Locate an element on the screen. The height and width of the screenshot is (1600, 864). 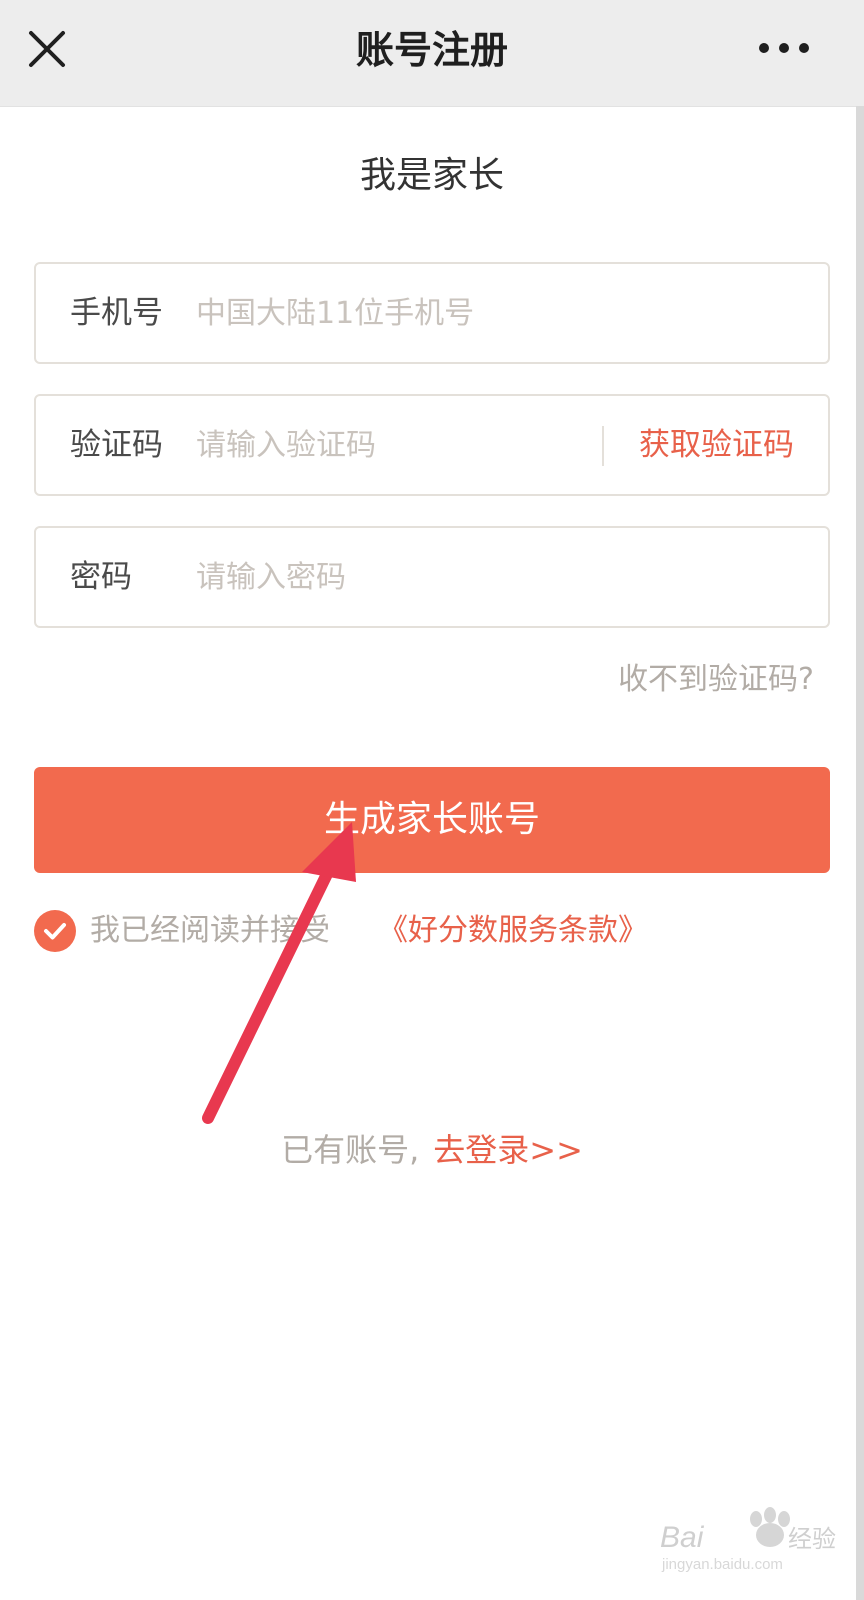
password-input is located at coordinates (496, 577).